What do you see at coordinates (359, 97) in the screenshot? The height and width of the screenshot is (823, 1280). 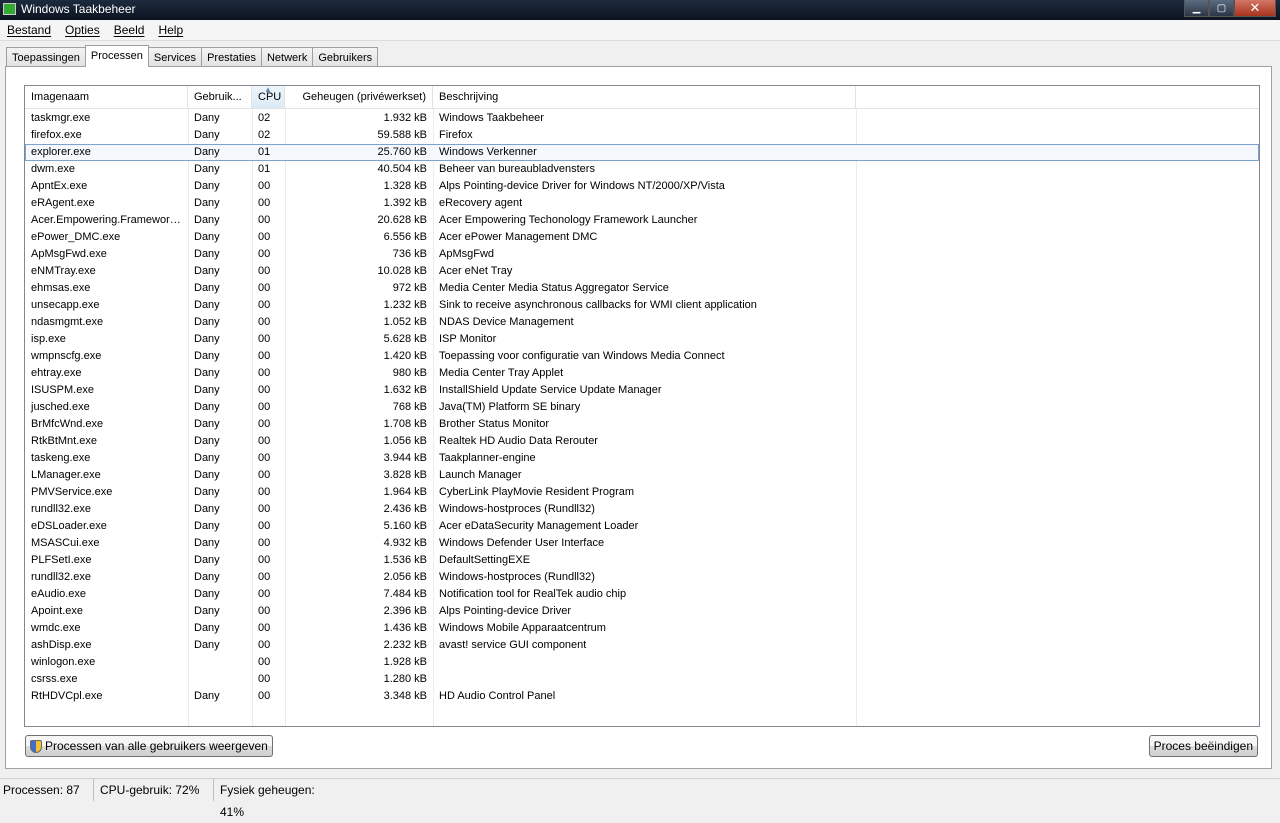 I see `column-header-geheugen: Geheugen (privéwerkset)` at bounding box center [359, 97].